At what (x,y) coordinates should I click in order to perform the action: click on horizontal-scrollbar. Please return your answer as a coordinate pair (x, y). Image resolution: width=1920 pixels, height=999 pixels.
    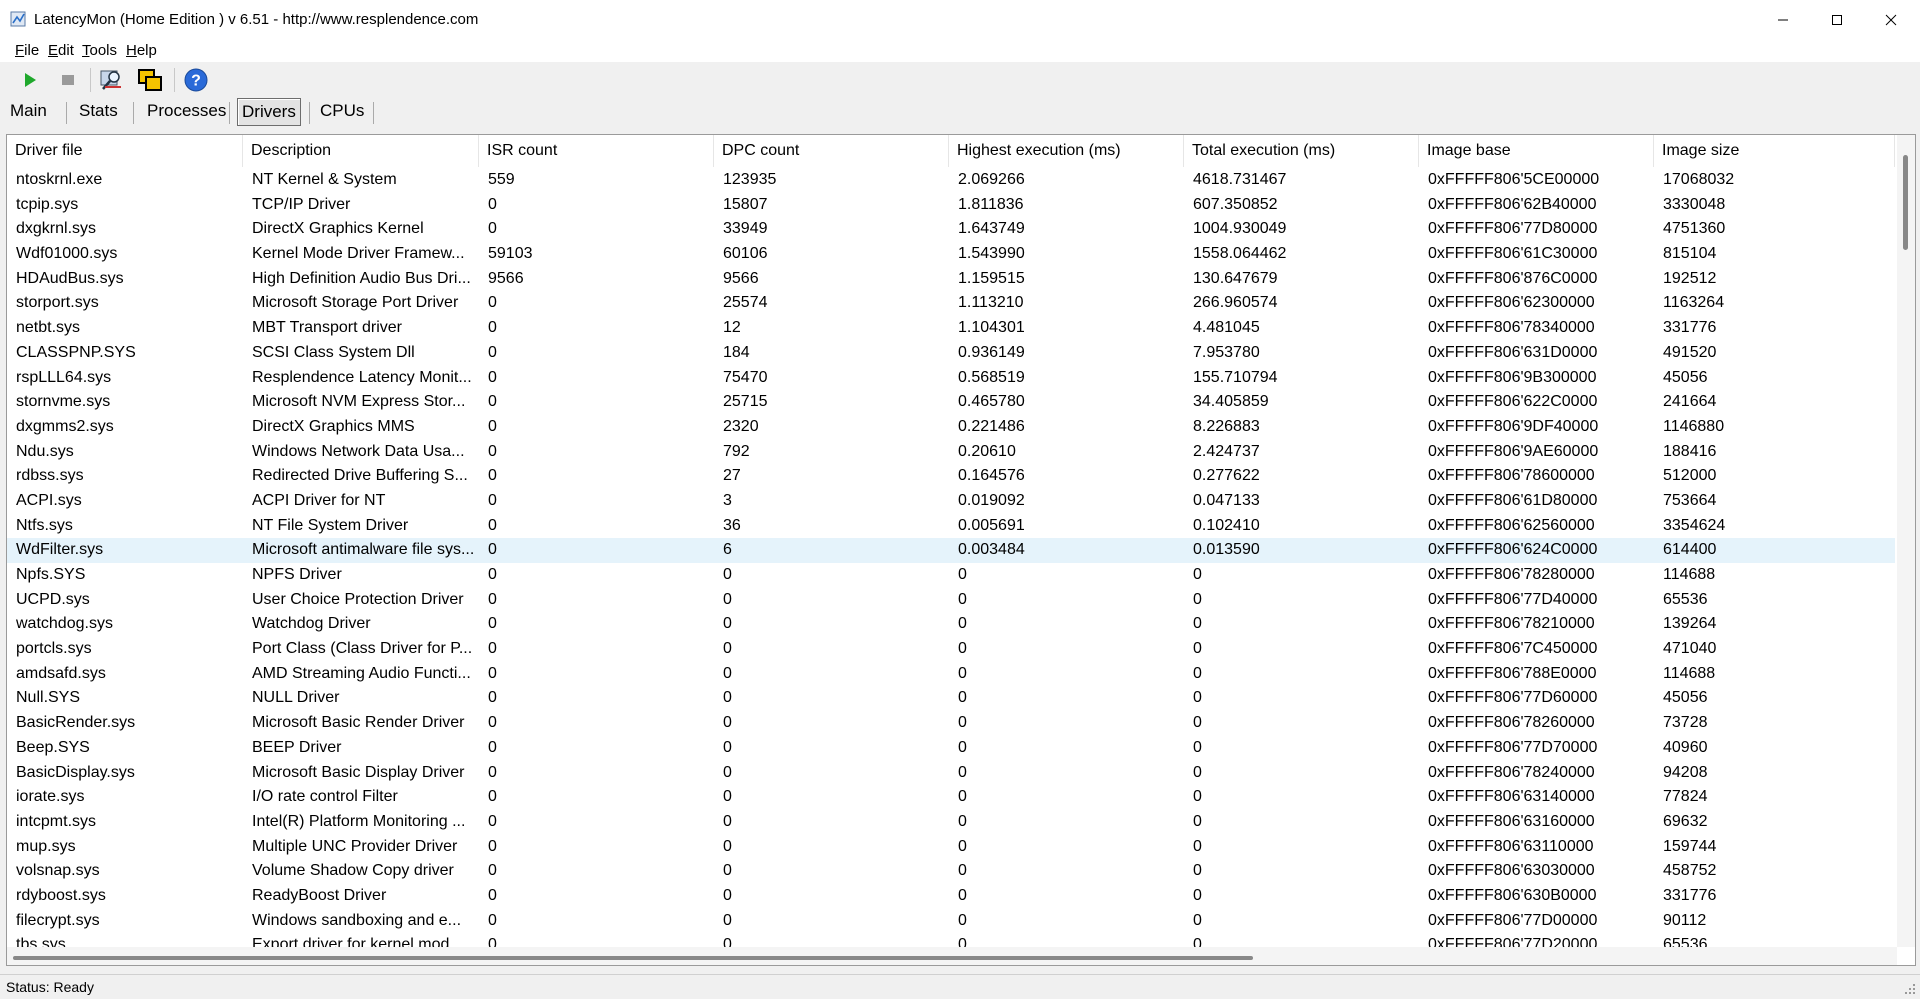
    Looking at the image, I should click on (952, 956).